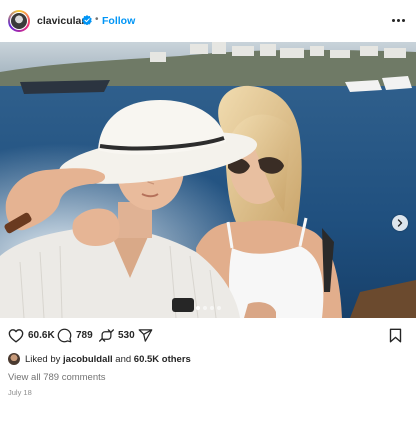  I want to click on likes-count: 60.6K, so click(41, 335).